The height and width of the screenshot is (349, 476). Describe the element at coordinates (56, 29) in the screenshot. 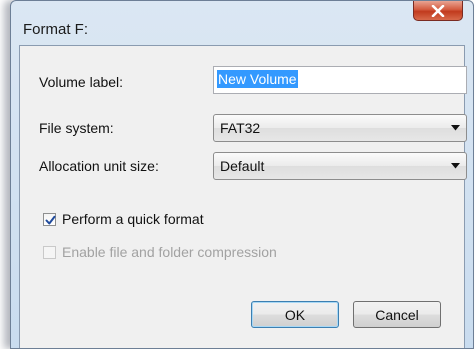

I see `dialog-title: Format F:` at that location.